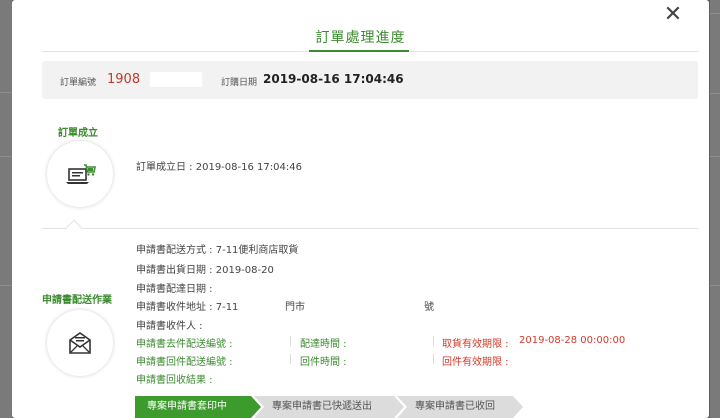 This screenshot has width=720, height=418. What do you see at coordinates (217, 250) in the screenshot?
I see `shipping-method: 申請書配送方式 : 7-11便利商店取貨` at bounding box center [217, 250].